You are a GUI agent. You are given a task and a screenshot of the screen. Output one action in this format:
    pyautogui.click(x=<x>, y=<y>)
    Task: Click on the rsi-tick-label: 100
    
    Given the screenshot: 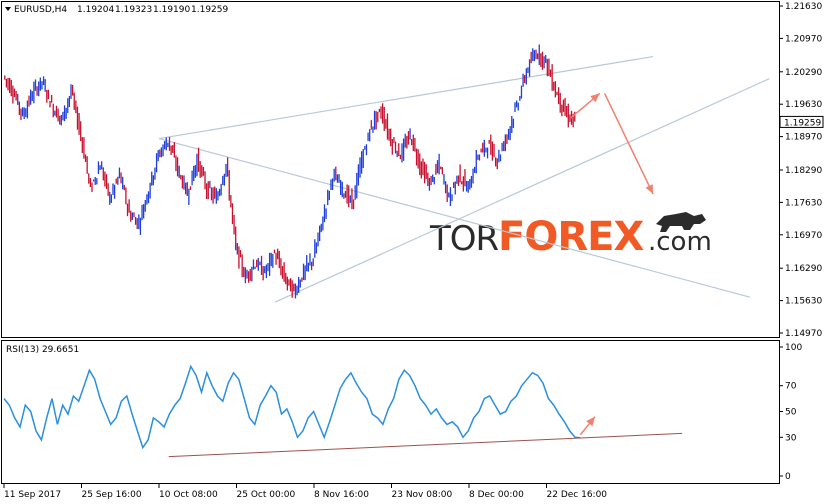 What is the action you would take?
    pyautogui.click(x=793, y=348)
    